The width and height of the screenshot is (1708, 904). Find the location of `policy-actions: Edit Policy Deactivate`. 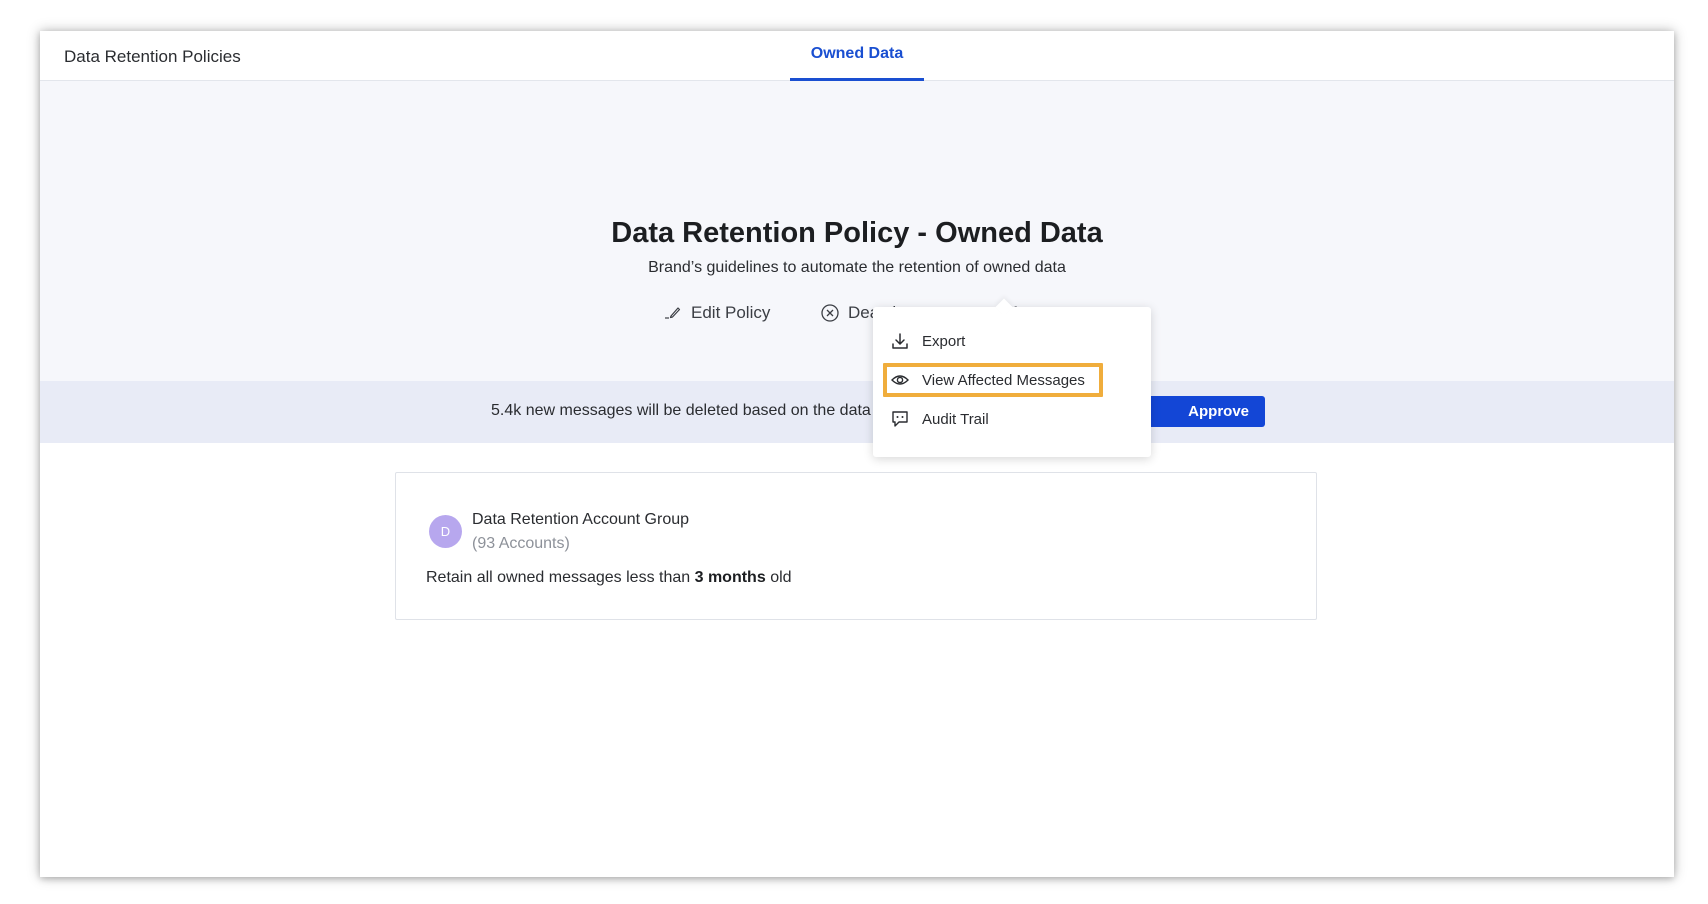

policy-actions: Edit Policy Deactivate is located at coordinates (857, 313).